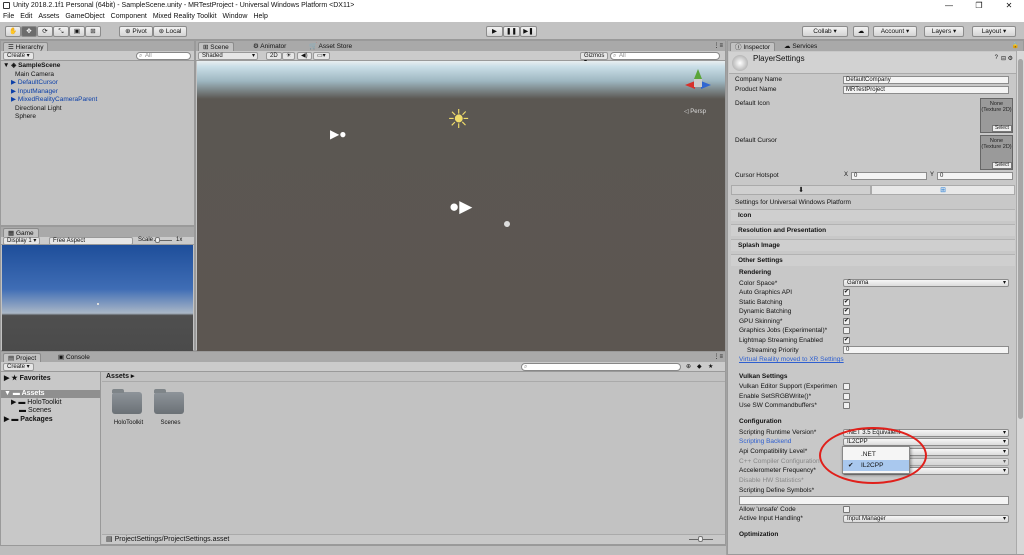  Describe the element at coordinates (50, 100) in the screenshot. I see `hierarchy-item-mixedrealitycameraparent: ▶ MixedRealityCameraParent` at that location.